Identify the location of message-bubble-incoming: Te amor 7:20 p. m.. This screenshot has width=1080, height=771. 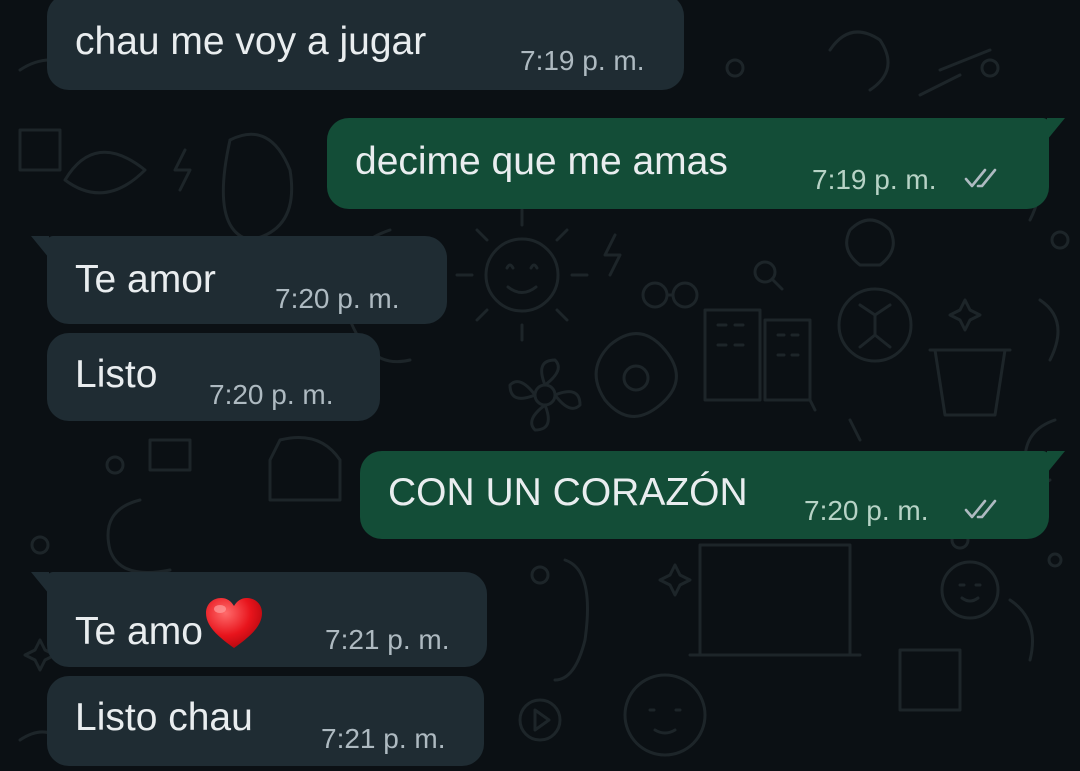
(239, 280).